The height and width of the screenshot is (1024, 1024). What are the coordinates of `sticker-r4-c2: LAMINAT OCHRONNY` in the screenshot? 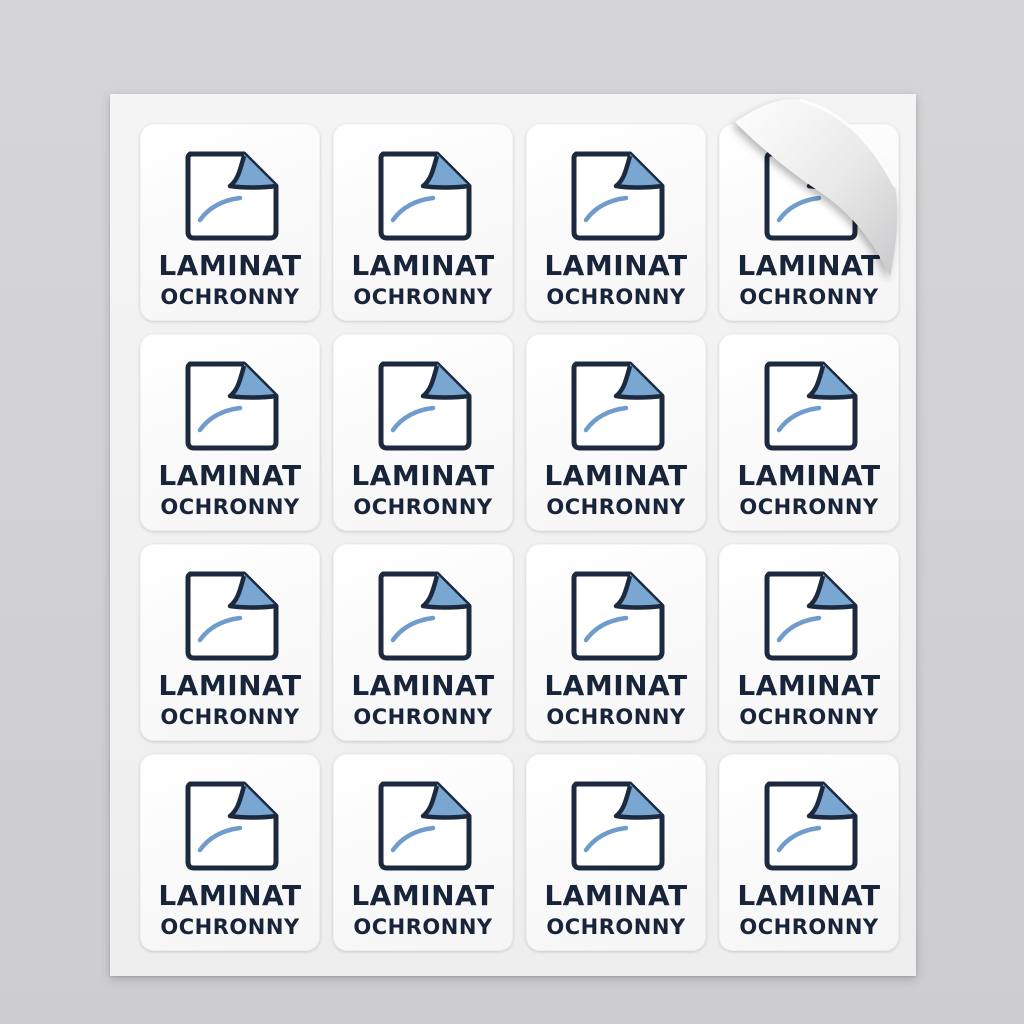 It's located at (423, 852).